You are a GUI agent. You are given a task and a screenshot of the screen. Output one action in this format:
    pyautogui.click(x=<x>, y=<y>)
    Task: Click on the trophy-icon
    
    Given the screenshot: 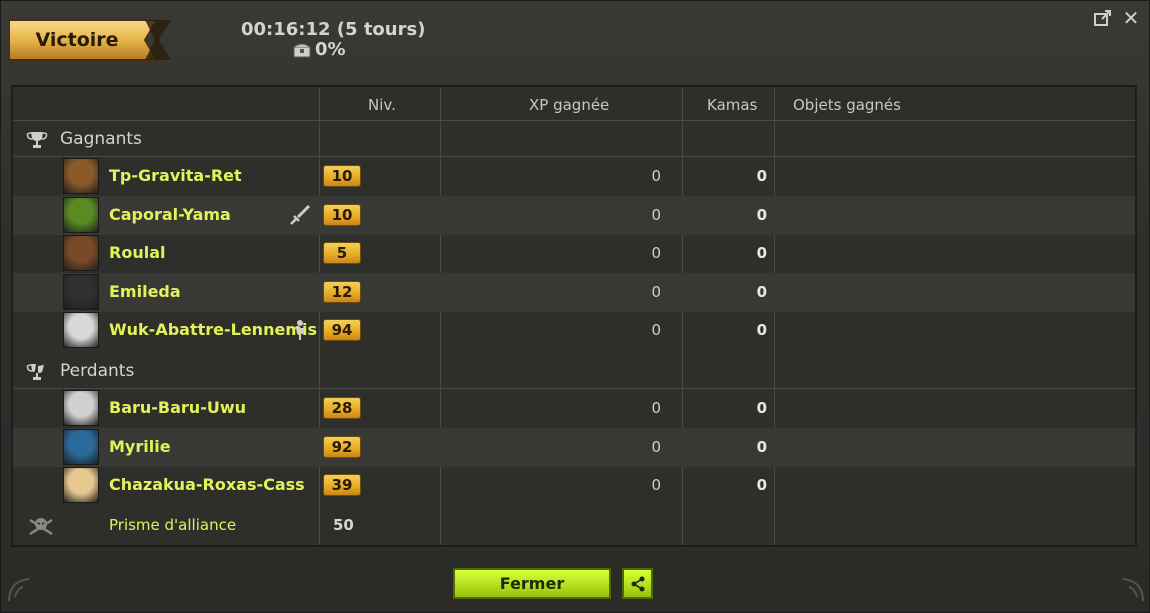 What is the action you would take?
    pyautogui.click(x=37, y=140)
    